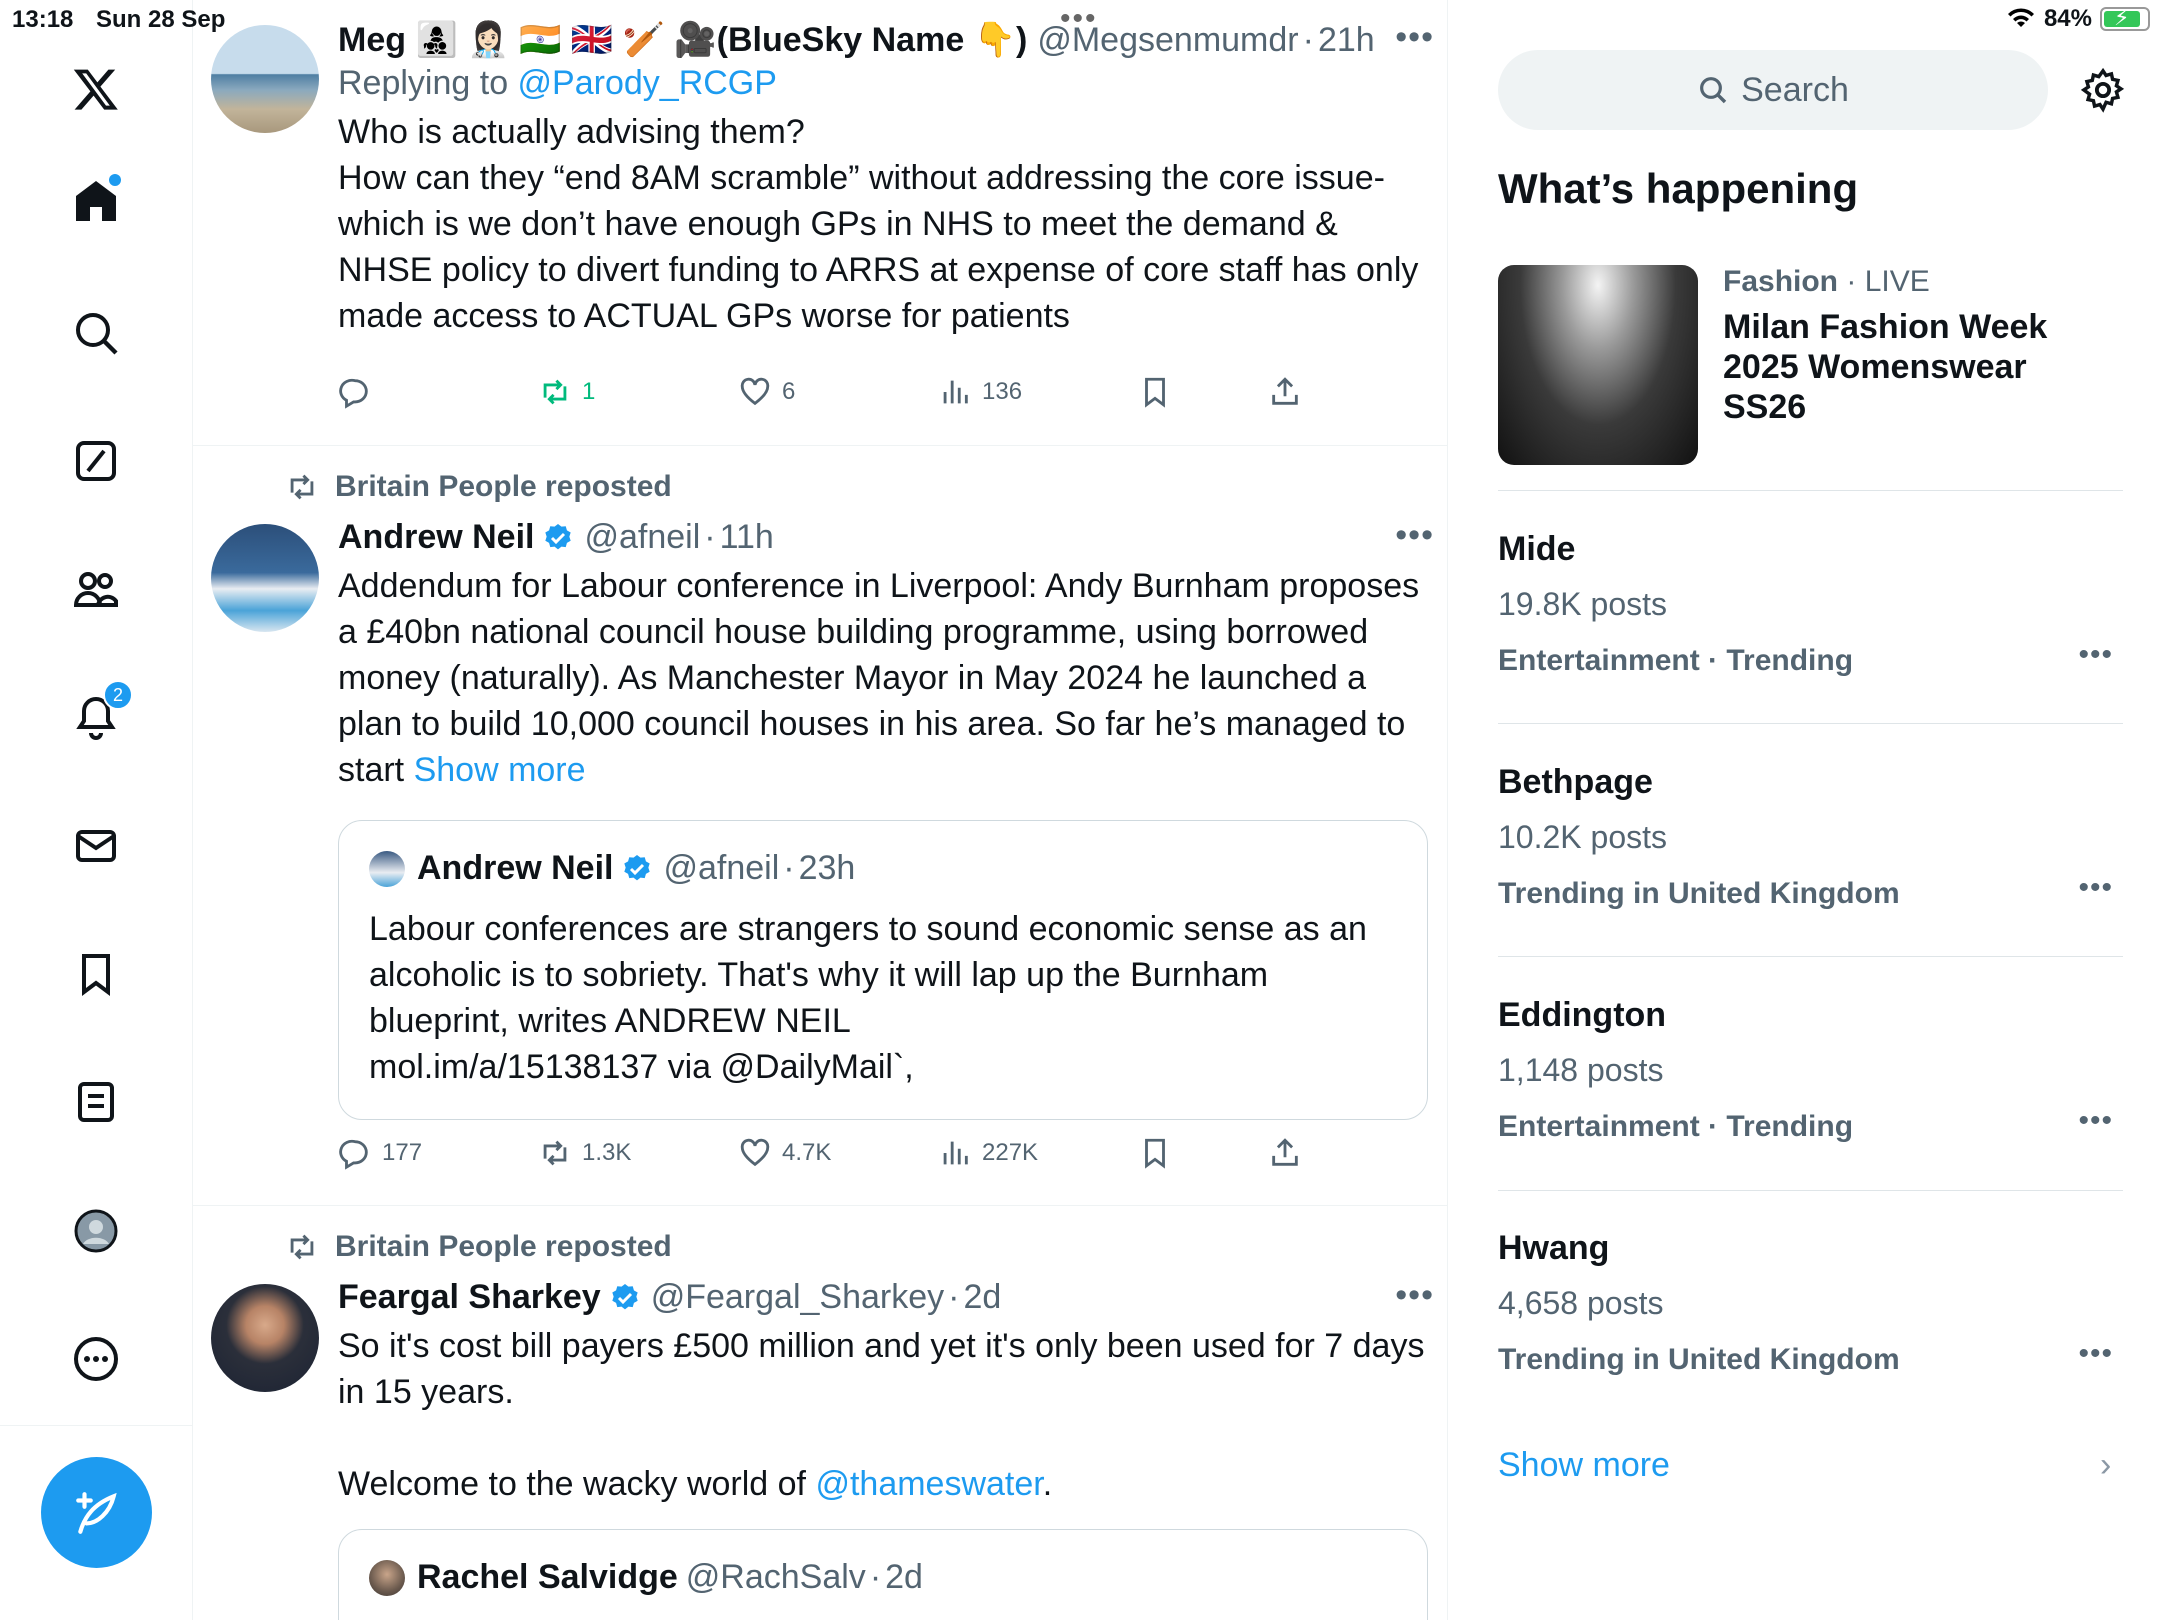 The width and height of the screenshot is (2160, 1620). What do you see at coordinates (96, 201) in the screenshot?
I see `home-icon` at bounding box center [96, 201].